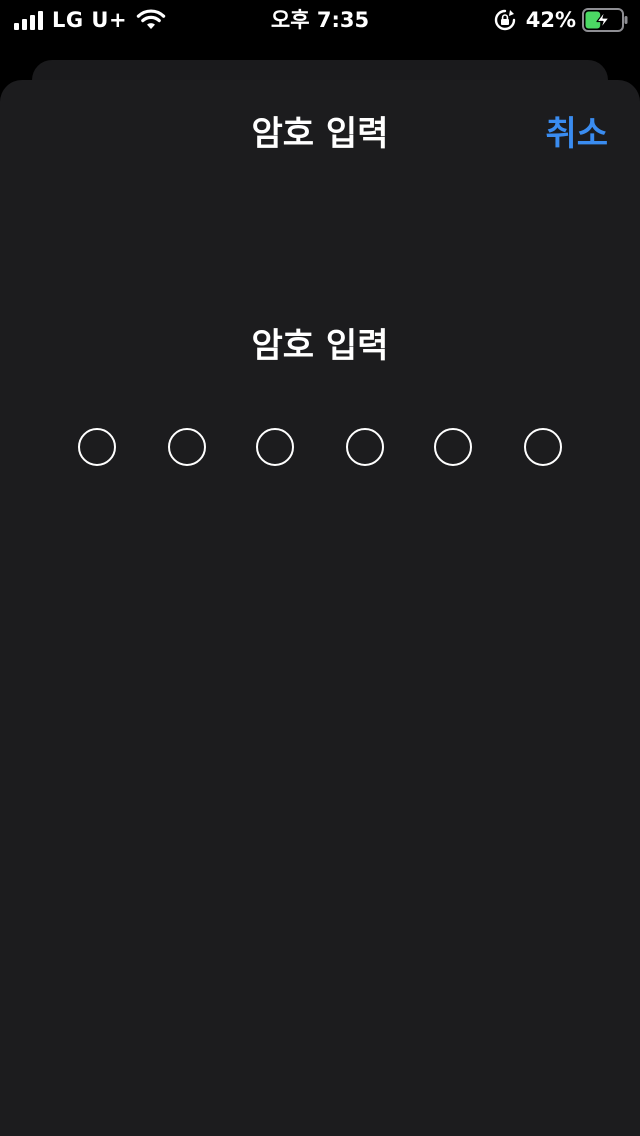 This screenshot has width=640, height=1136. Describe the element at coordinates (504, 20) in the screenshot. I see `lock-rotation-icon` at that location.